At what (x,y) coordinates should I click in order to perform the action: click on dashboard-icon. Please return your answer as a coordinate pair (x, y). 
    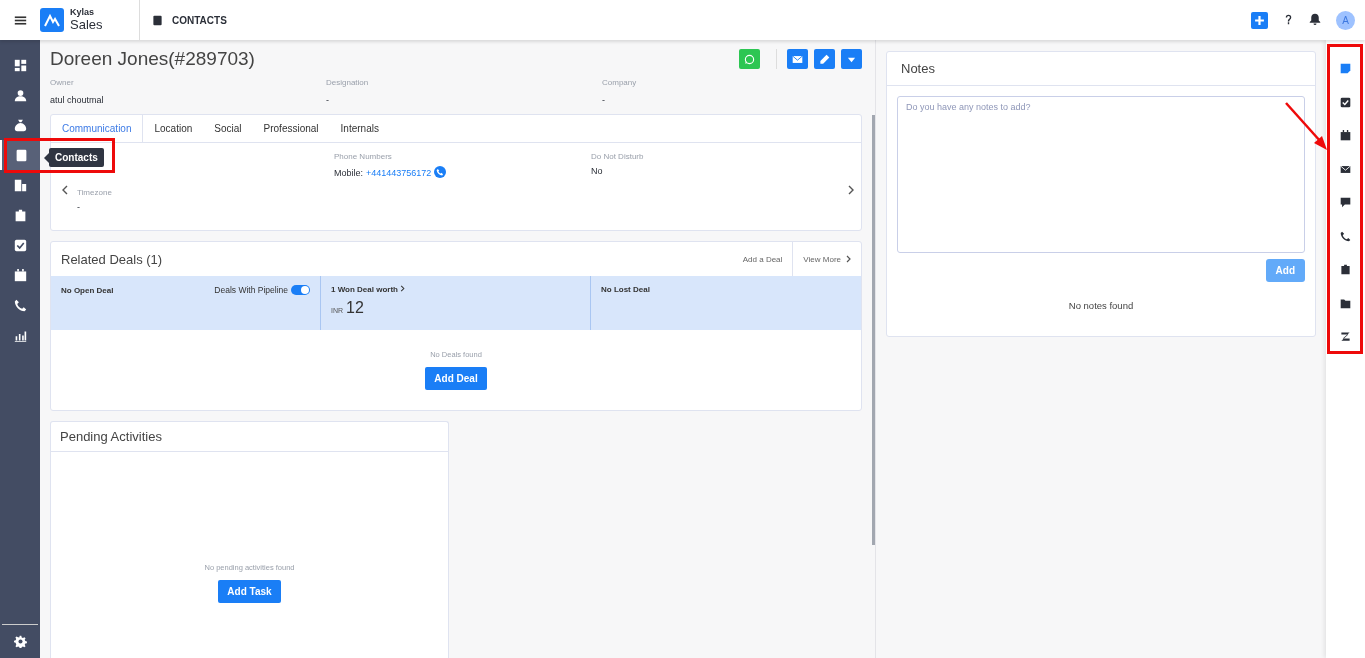
    Looking at the image, I should click on (20, 65).